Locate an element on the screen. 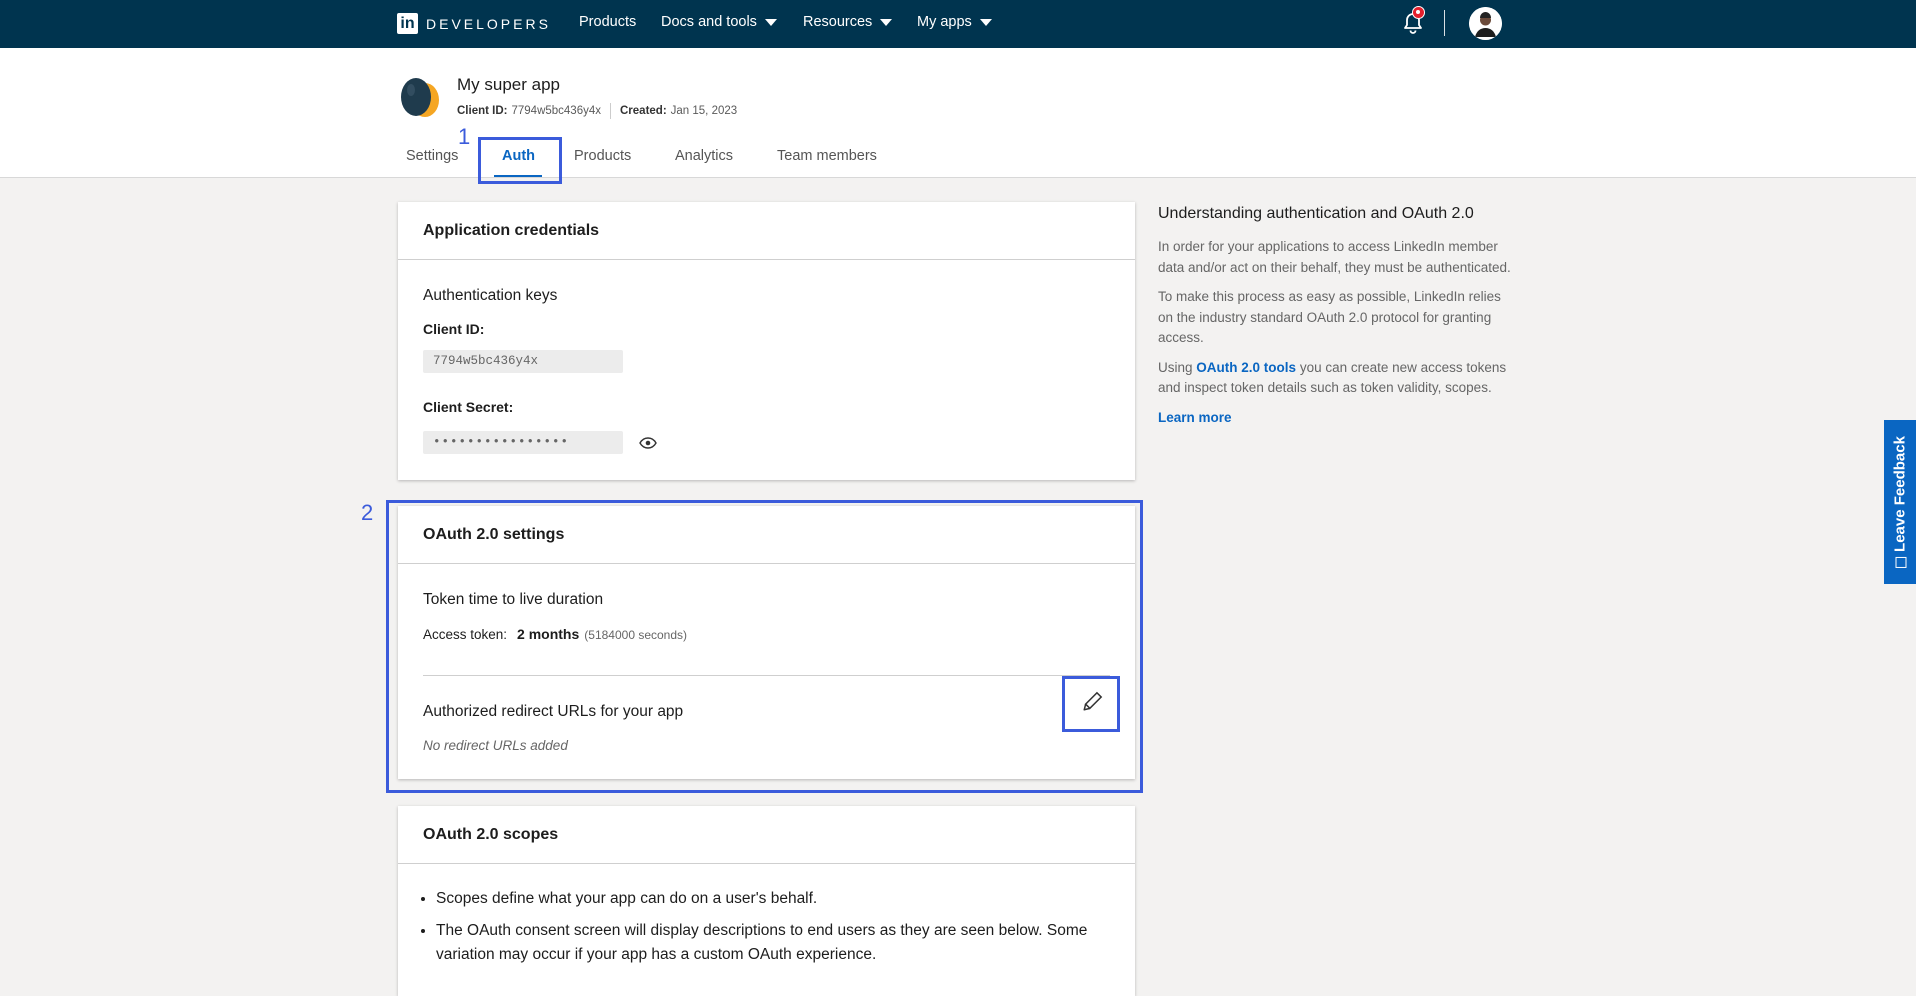 This screenshot has width=1916, height=996. credentials-card-title: Application credentials is located at coordinates (766, 231).